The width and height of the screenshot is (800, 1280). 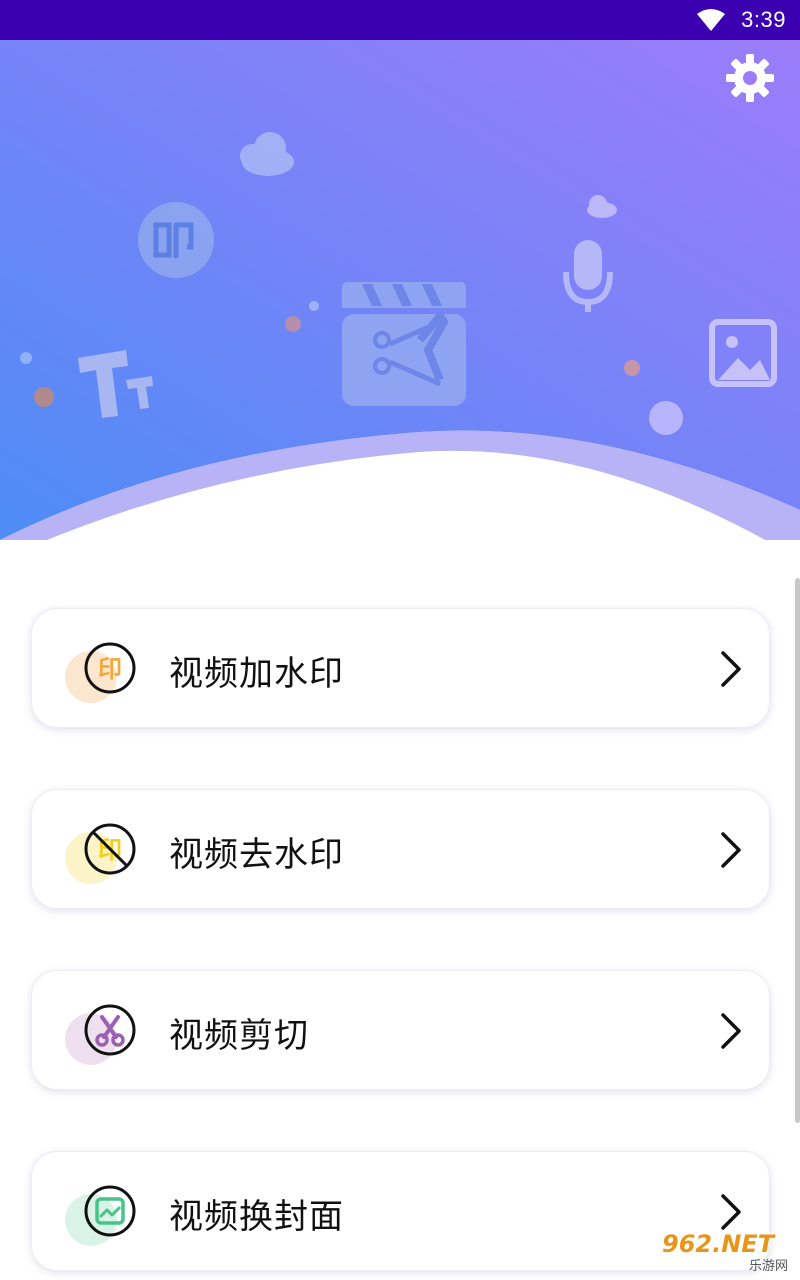 I want to click on menu-item-label: 视频加水印, so click(x=256, y=674).